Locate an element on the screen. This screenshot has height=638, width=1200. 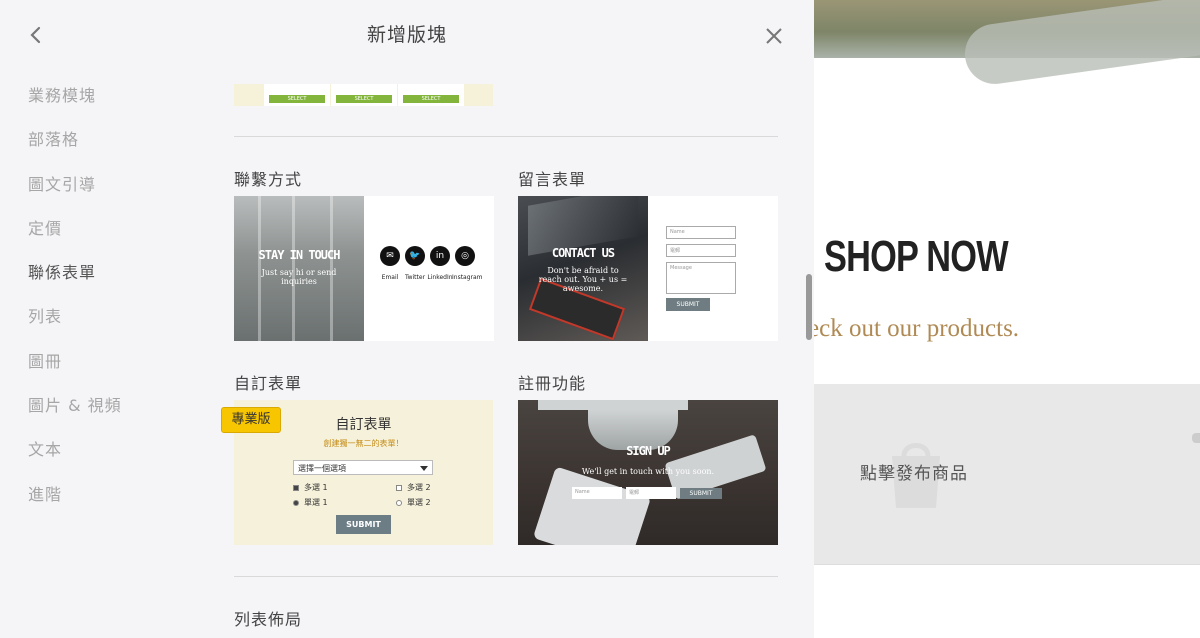
custom-thumb-sub: 創建獨一無二的表單！ is located at coordinates (363, 443).